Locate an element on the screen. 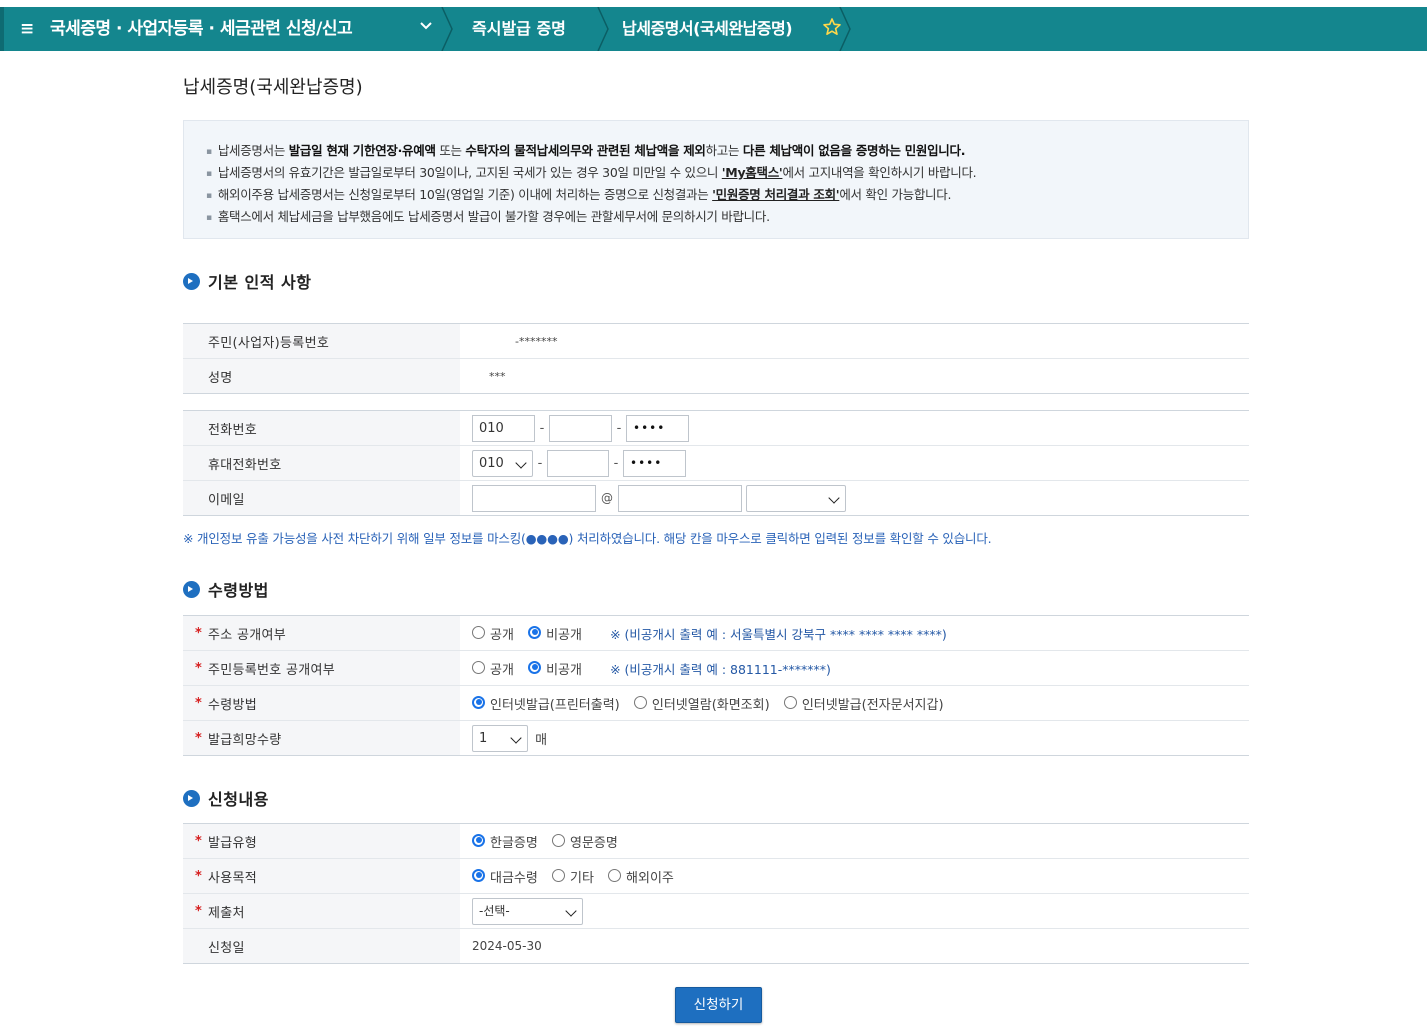 The width and height of the screenshot is (1427, 1031). mobile-prefix-select: 010 is located at coordinates (502, 463).